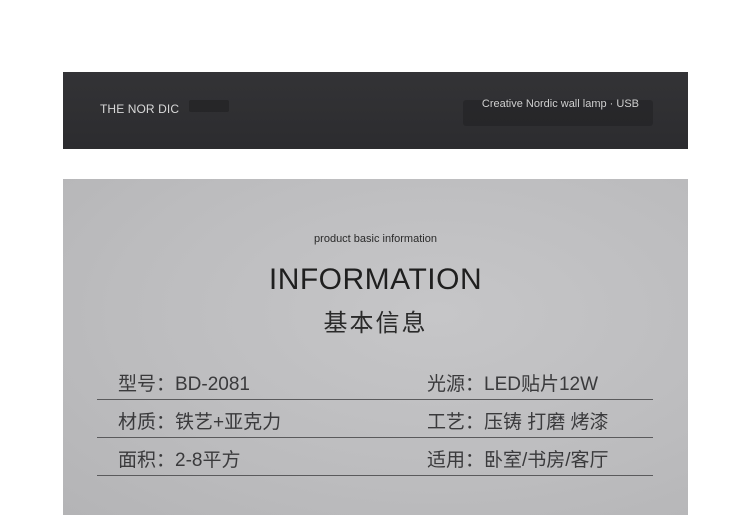 This screenshot has width=750, height=515. I want to click on spec-row: 面积：2-8平方 适用：卧室/书房/客厅, so click(375, 456).